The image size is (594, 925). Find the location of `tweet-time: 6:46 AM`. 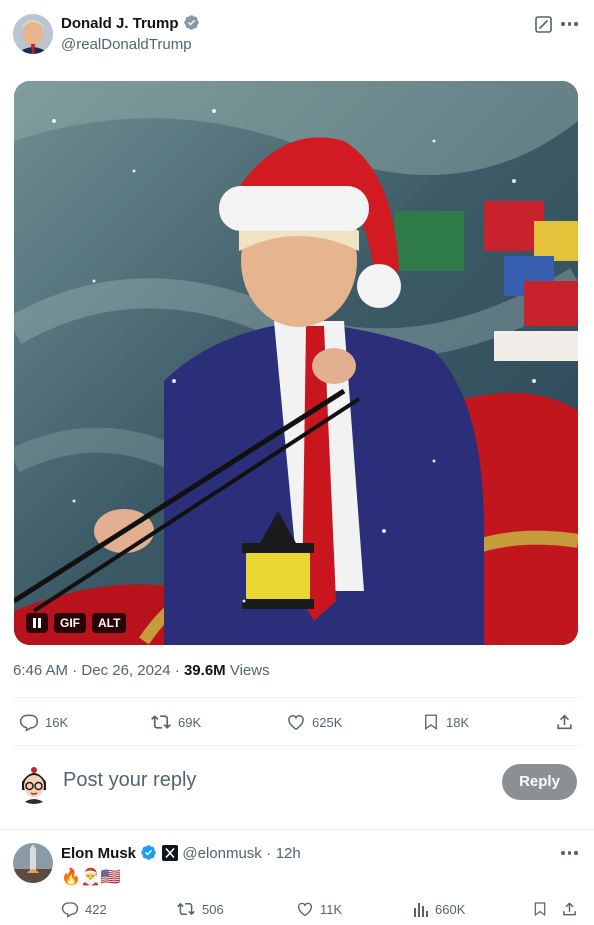

tweet-time: 6:46 AM is located at coordinates (40, 670).